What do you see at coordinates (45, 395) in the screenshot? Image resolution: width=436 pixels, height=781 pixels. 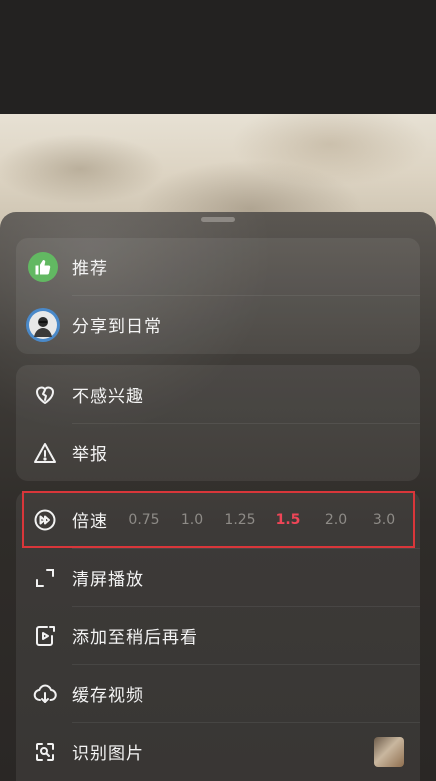 I see `broken-heart-icon` at bounding box center [45, 395].